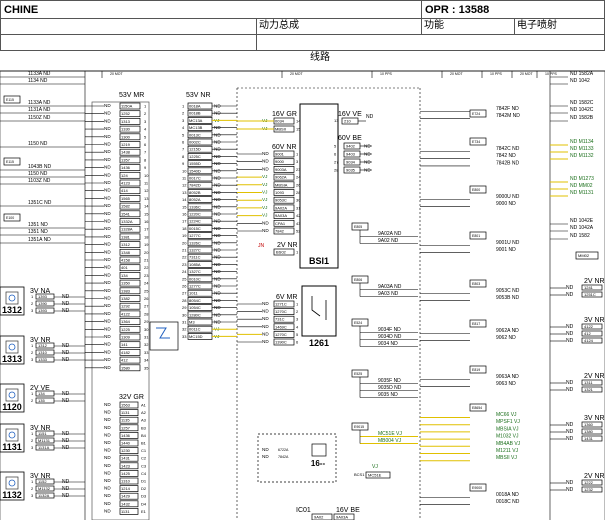 The width and height of the screenshot is (605, 520). Describe the element at coordinates (146, 190) in the screenshot. I see `pin-number: 12` at that location.